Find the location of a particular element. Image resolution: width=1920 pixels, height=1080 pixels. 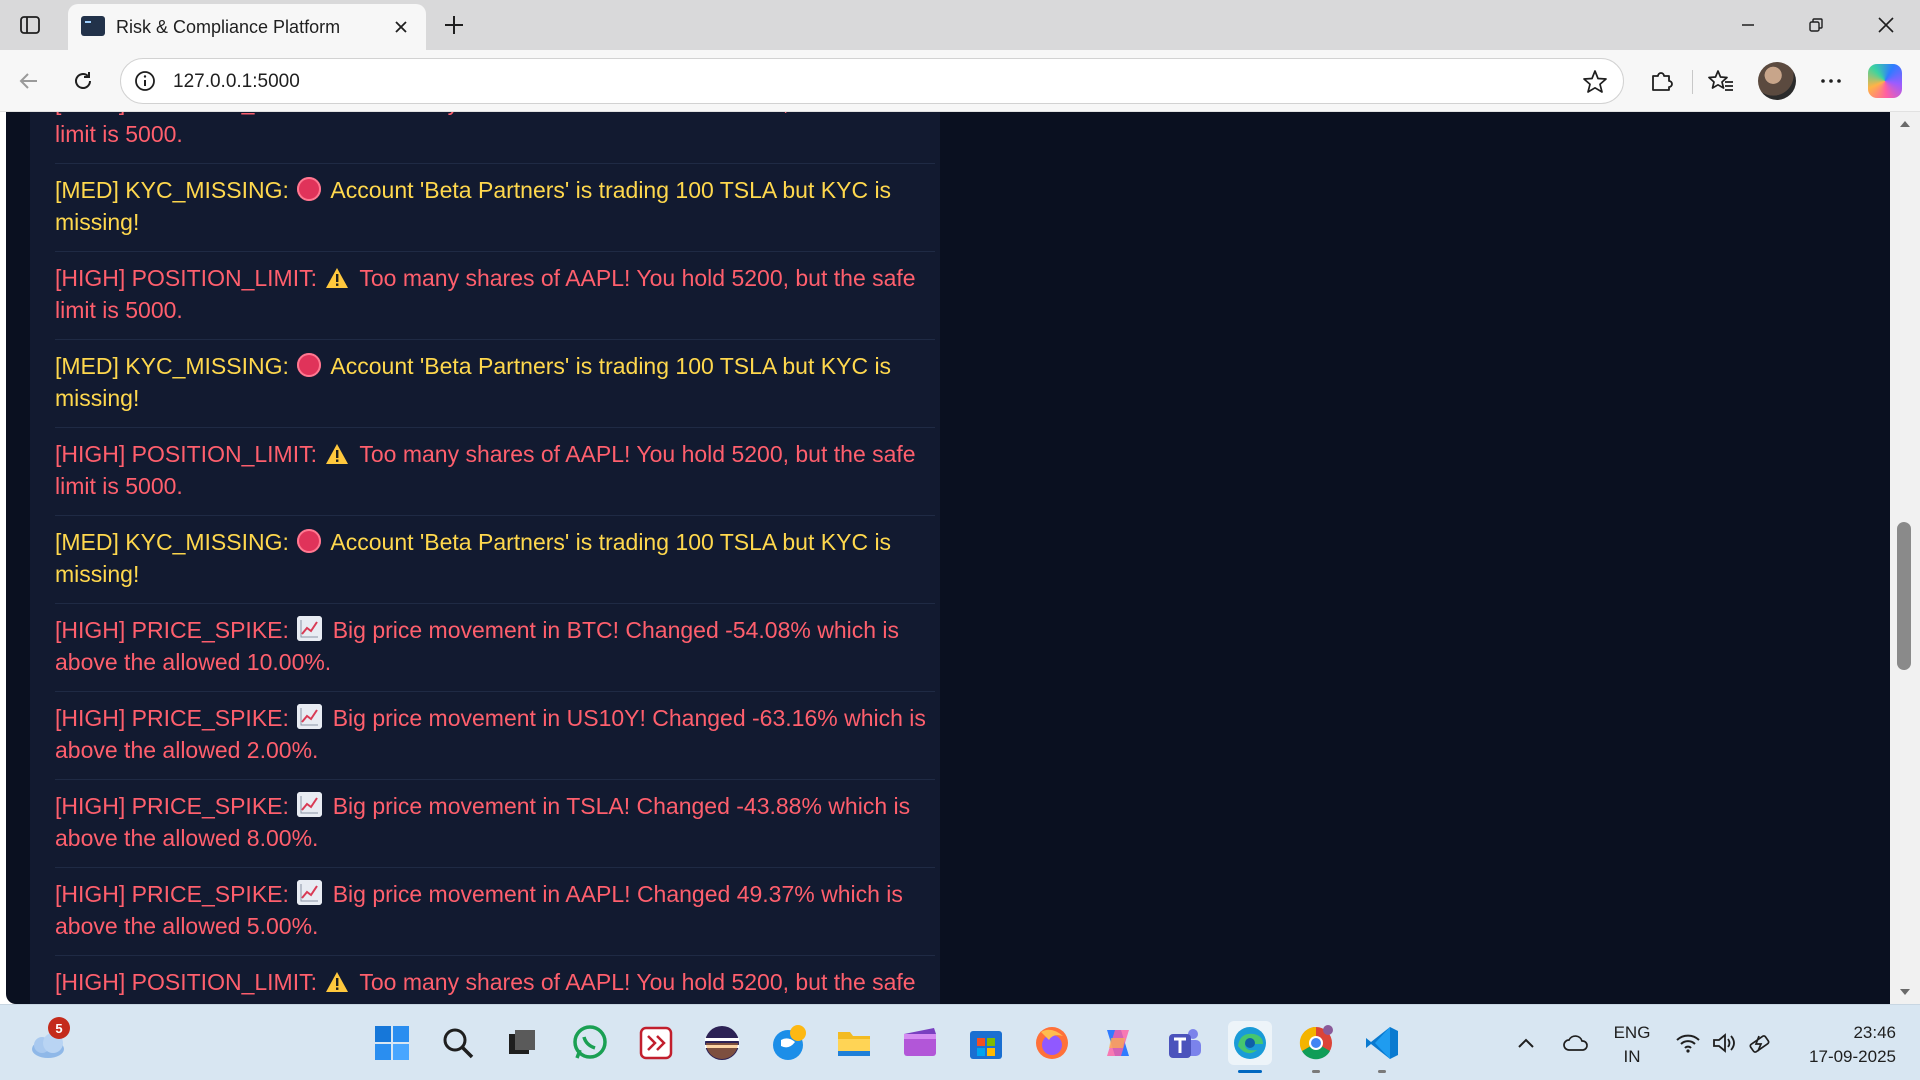

more-options-button is located at coordinates (1831, 81).